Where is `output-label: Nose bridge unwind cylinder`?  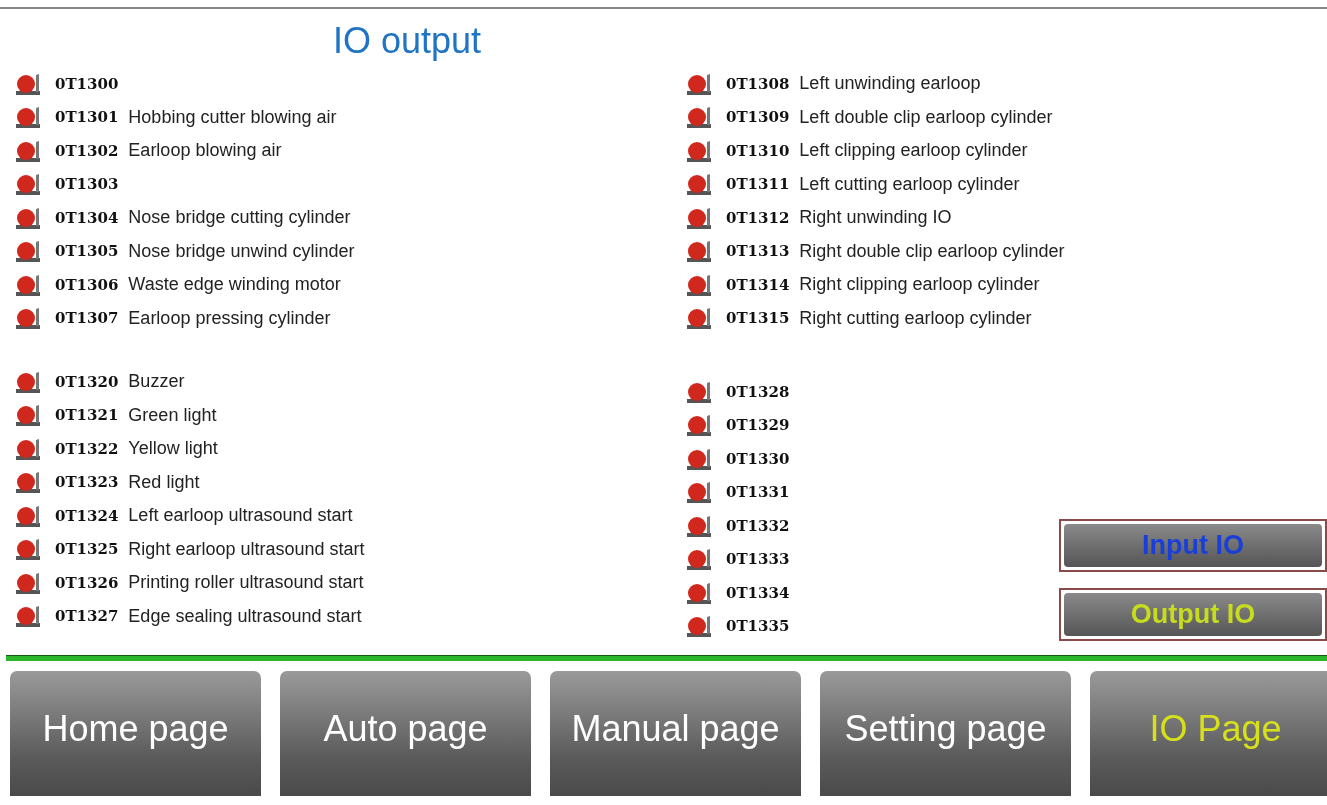 output-label: Nose bridge unwind cylinder is located at coordinates (241, 251).